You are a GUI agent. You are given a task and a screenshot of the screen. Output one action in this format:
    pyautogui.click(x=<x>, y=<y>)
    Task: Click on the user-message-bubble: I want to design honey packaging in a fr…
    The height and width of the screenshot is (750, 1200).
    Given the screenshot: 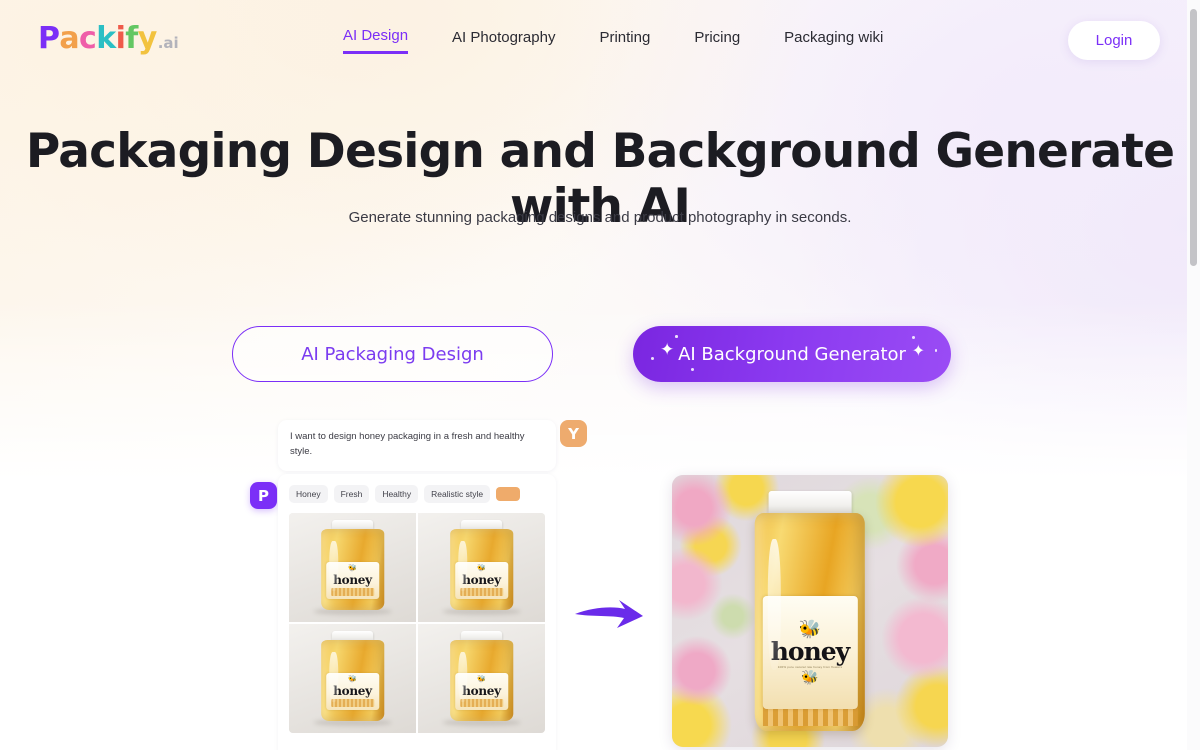 What is the action you would take?
    pyautogui.click(x=417, y=446)
    